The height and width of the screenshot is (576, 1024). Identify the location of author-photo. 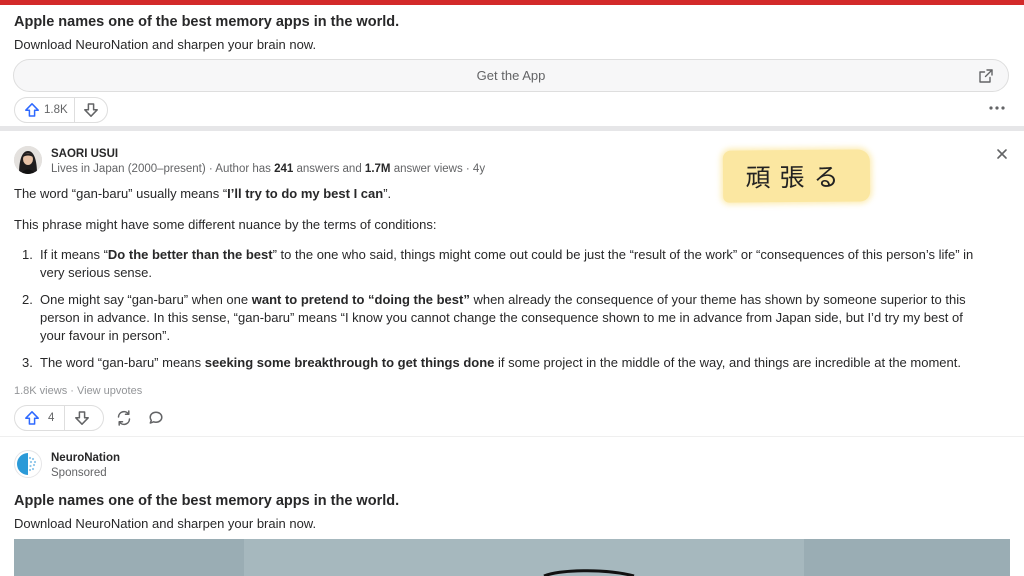
(28, 160).